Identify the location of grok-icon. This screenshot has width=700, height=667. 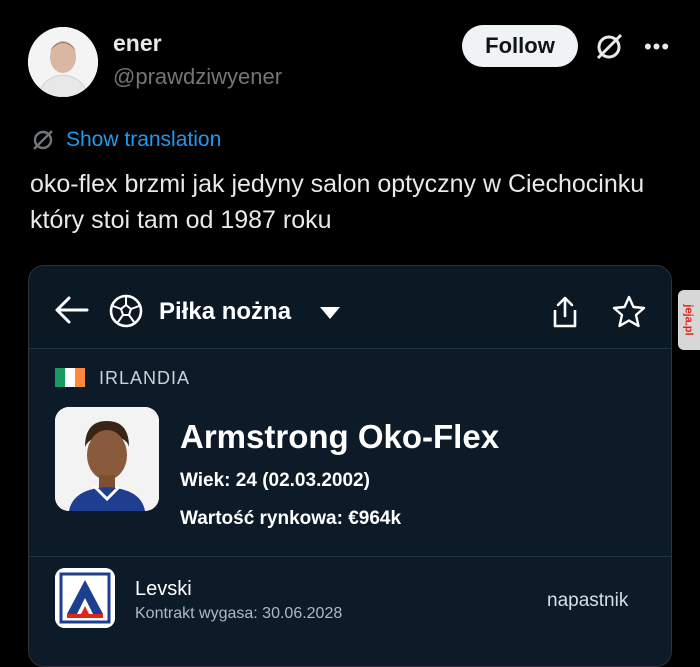
(609, 47).